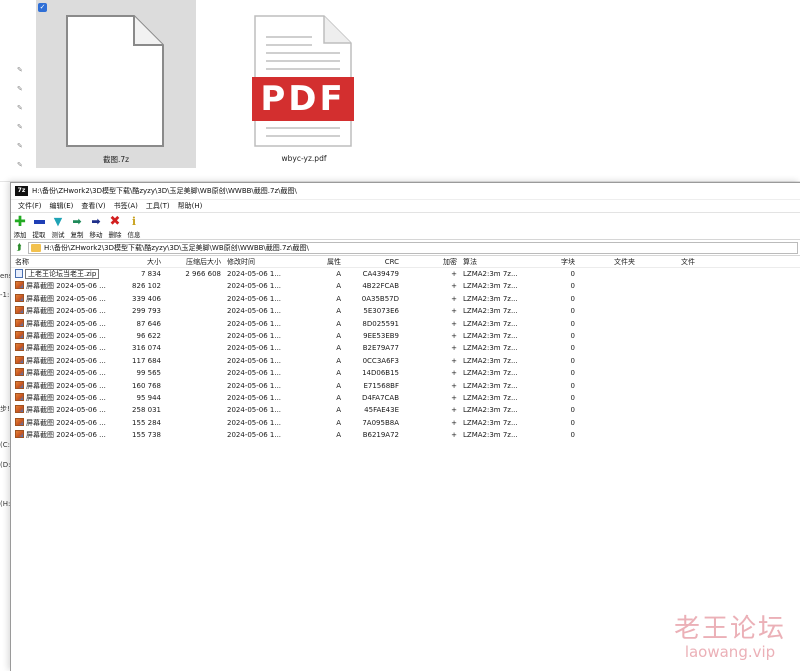  Describe the element at coordinates (326, 262) in the screenshot. I see `column-header-attributes: 属性` at that location.